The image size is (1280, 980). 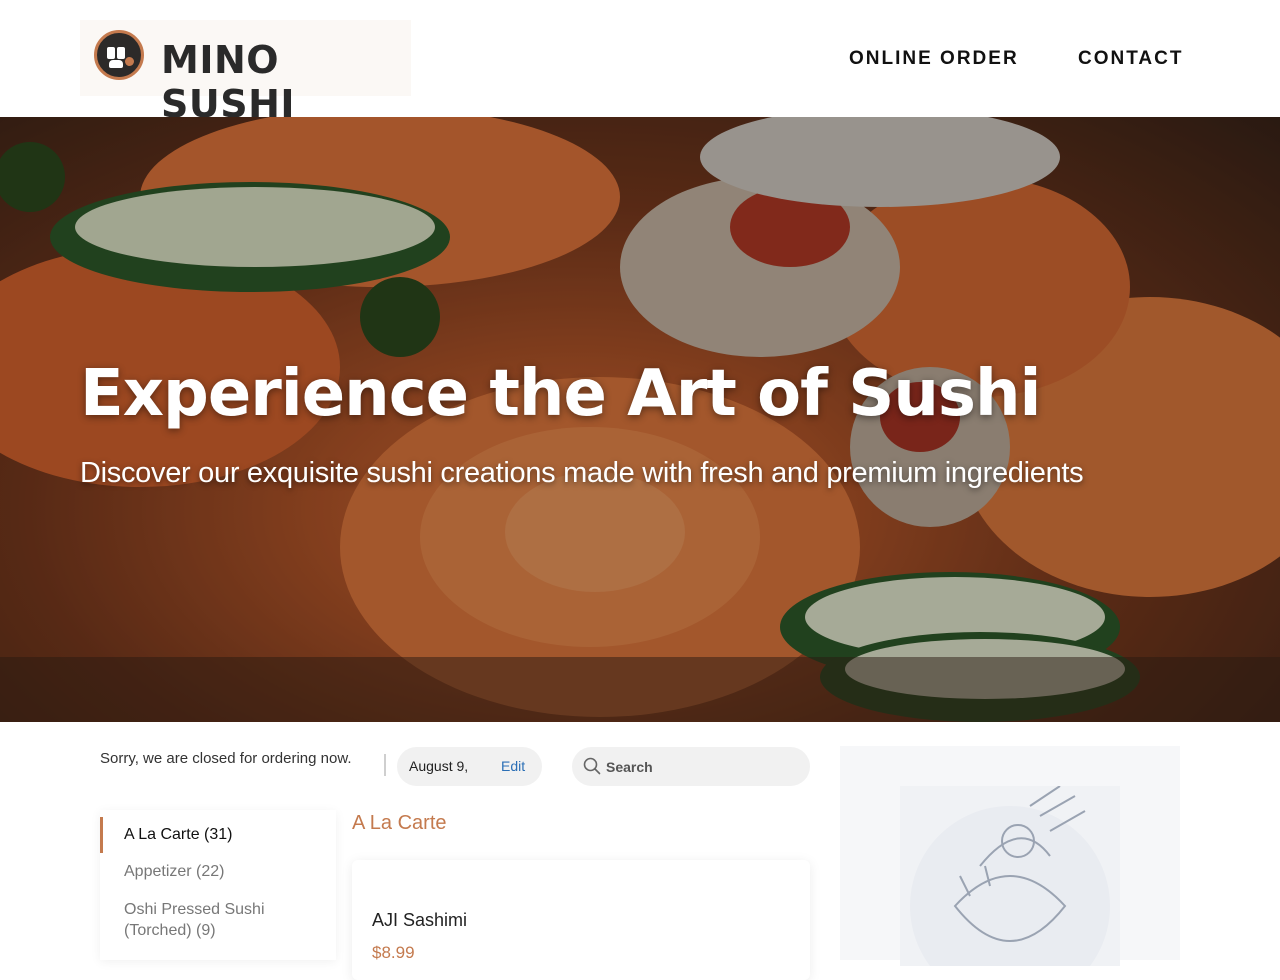 What do you see at coordinates (469, 766) in the screenshot?
I see `date-selector: August 9, Edit` at bounding box center [469, 766].